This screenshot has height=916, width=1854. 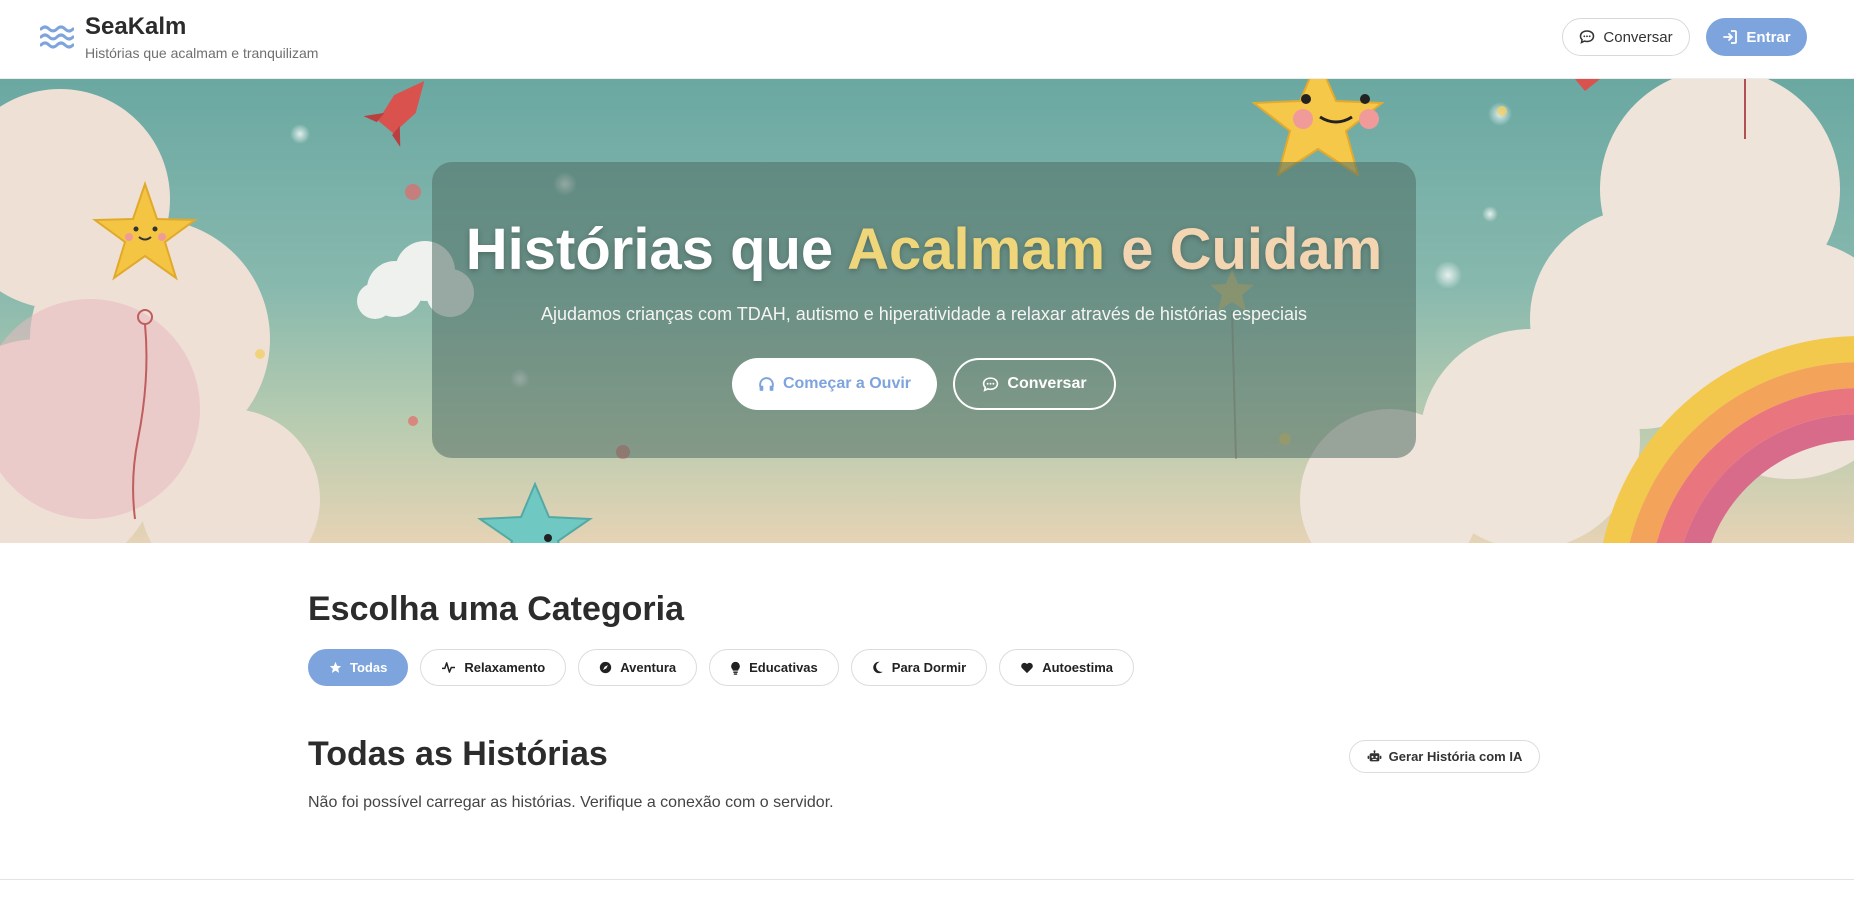 What do you see at coordinates (648, 667) in the screenshot?
I see `category-chip-label: Aventura` at bounding box center [648, 667].